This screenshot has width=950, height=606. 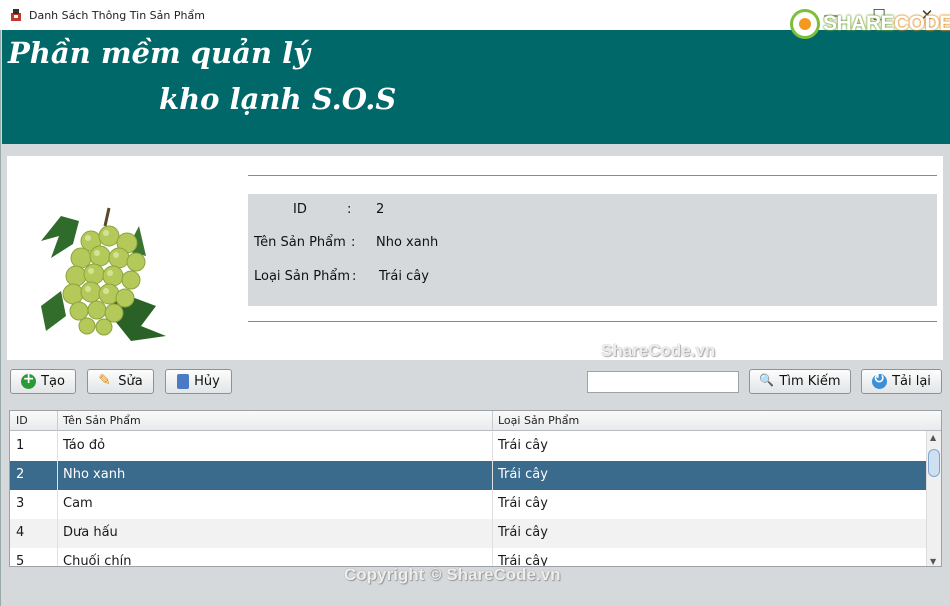 I want to click on scroll-down-icon: ▼, so click(x=933, y=561).